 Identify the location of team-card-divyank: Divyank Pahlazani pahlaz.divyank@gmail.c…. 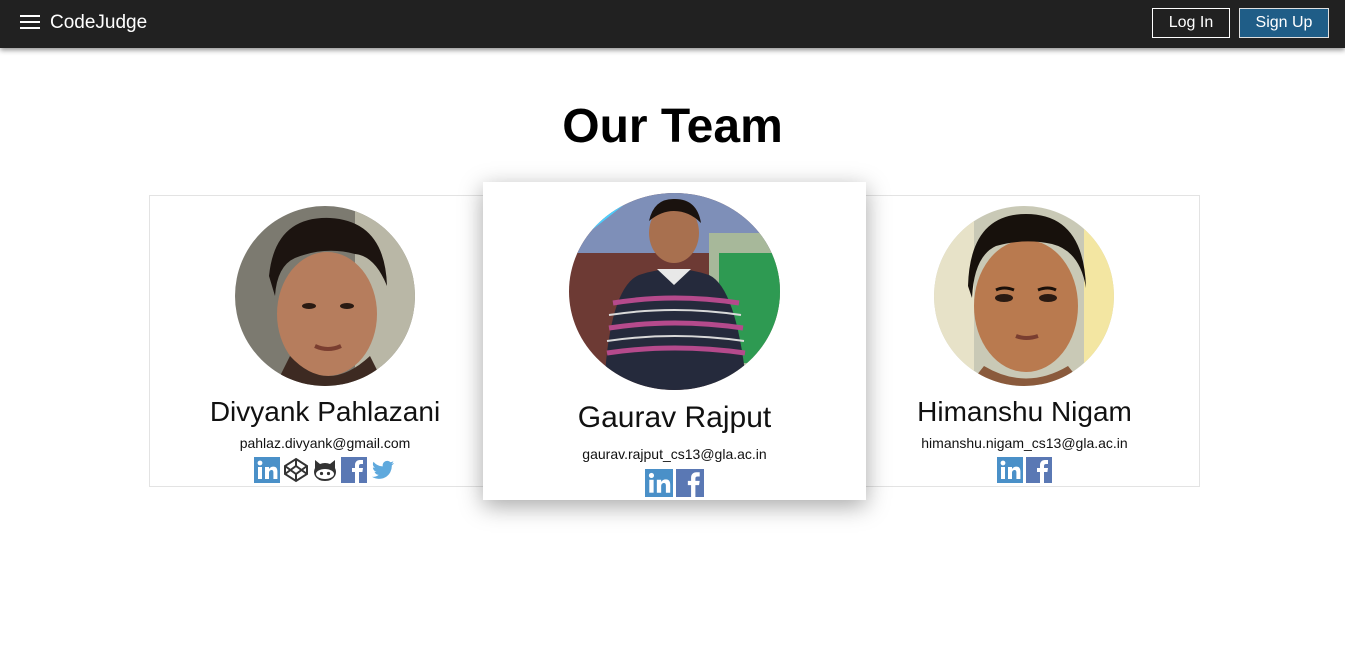
(325, 341).